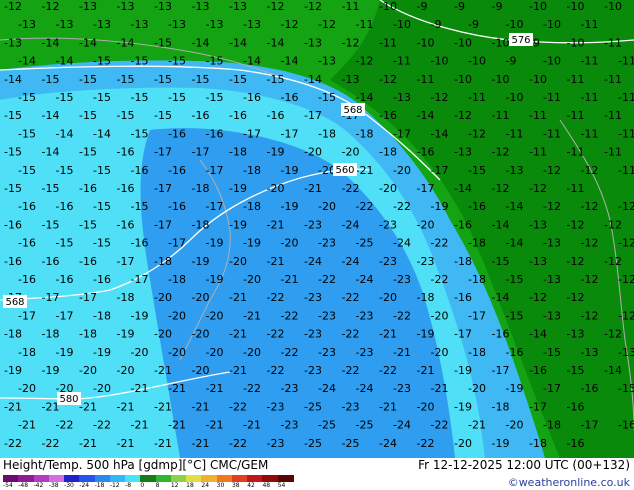  I want to click on valid-time: Fr 12-12-2025 12:00 UTC (00+132), so click(524, 465).